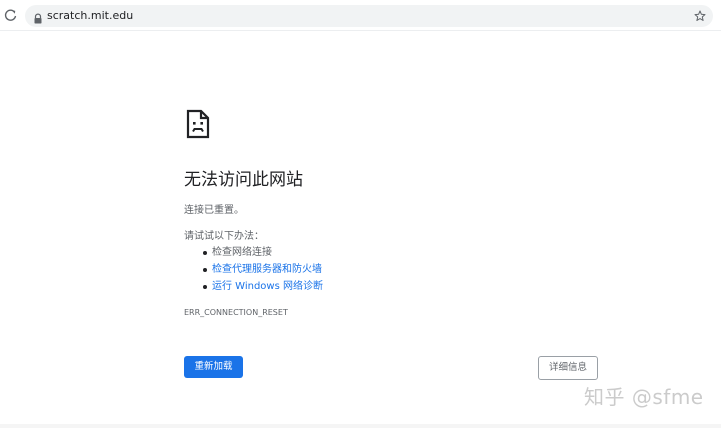  Describe the element at coordinates (644, 397) in the screenshot. I see `watermark: 知乎 @sfme` at that location.